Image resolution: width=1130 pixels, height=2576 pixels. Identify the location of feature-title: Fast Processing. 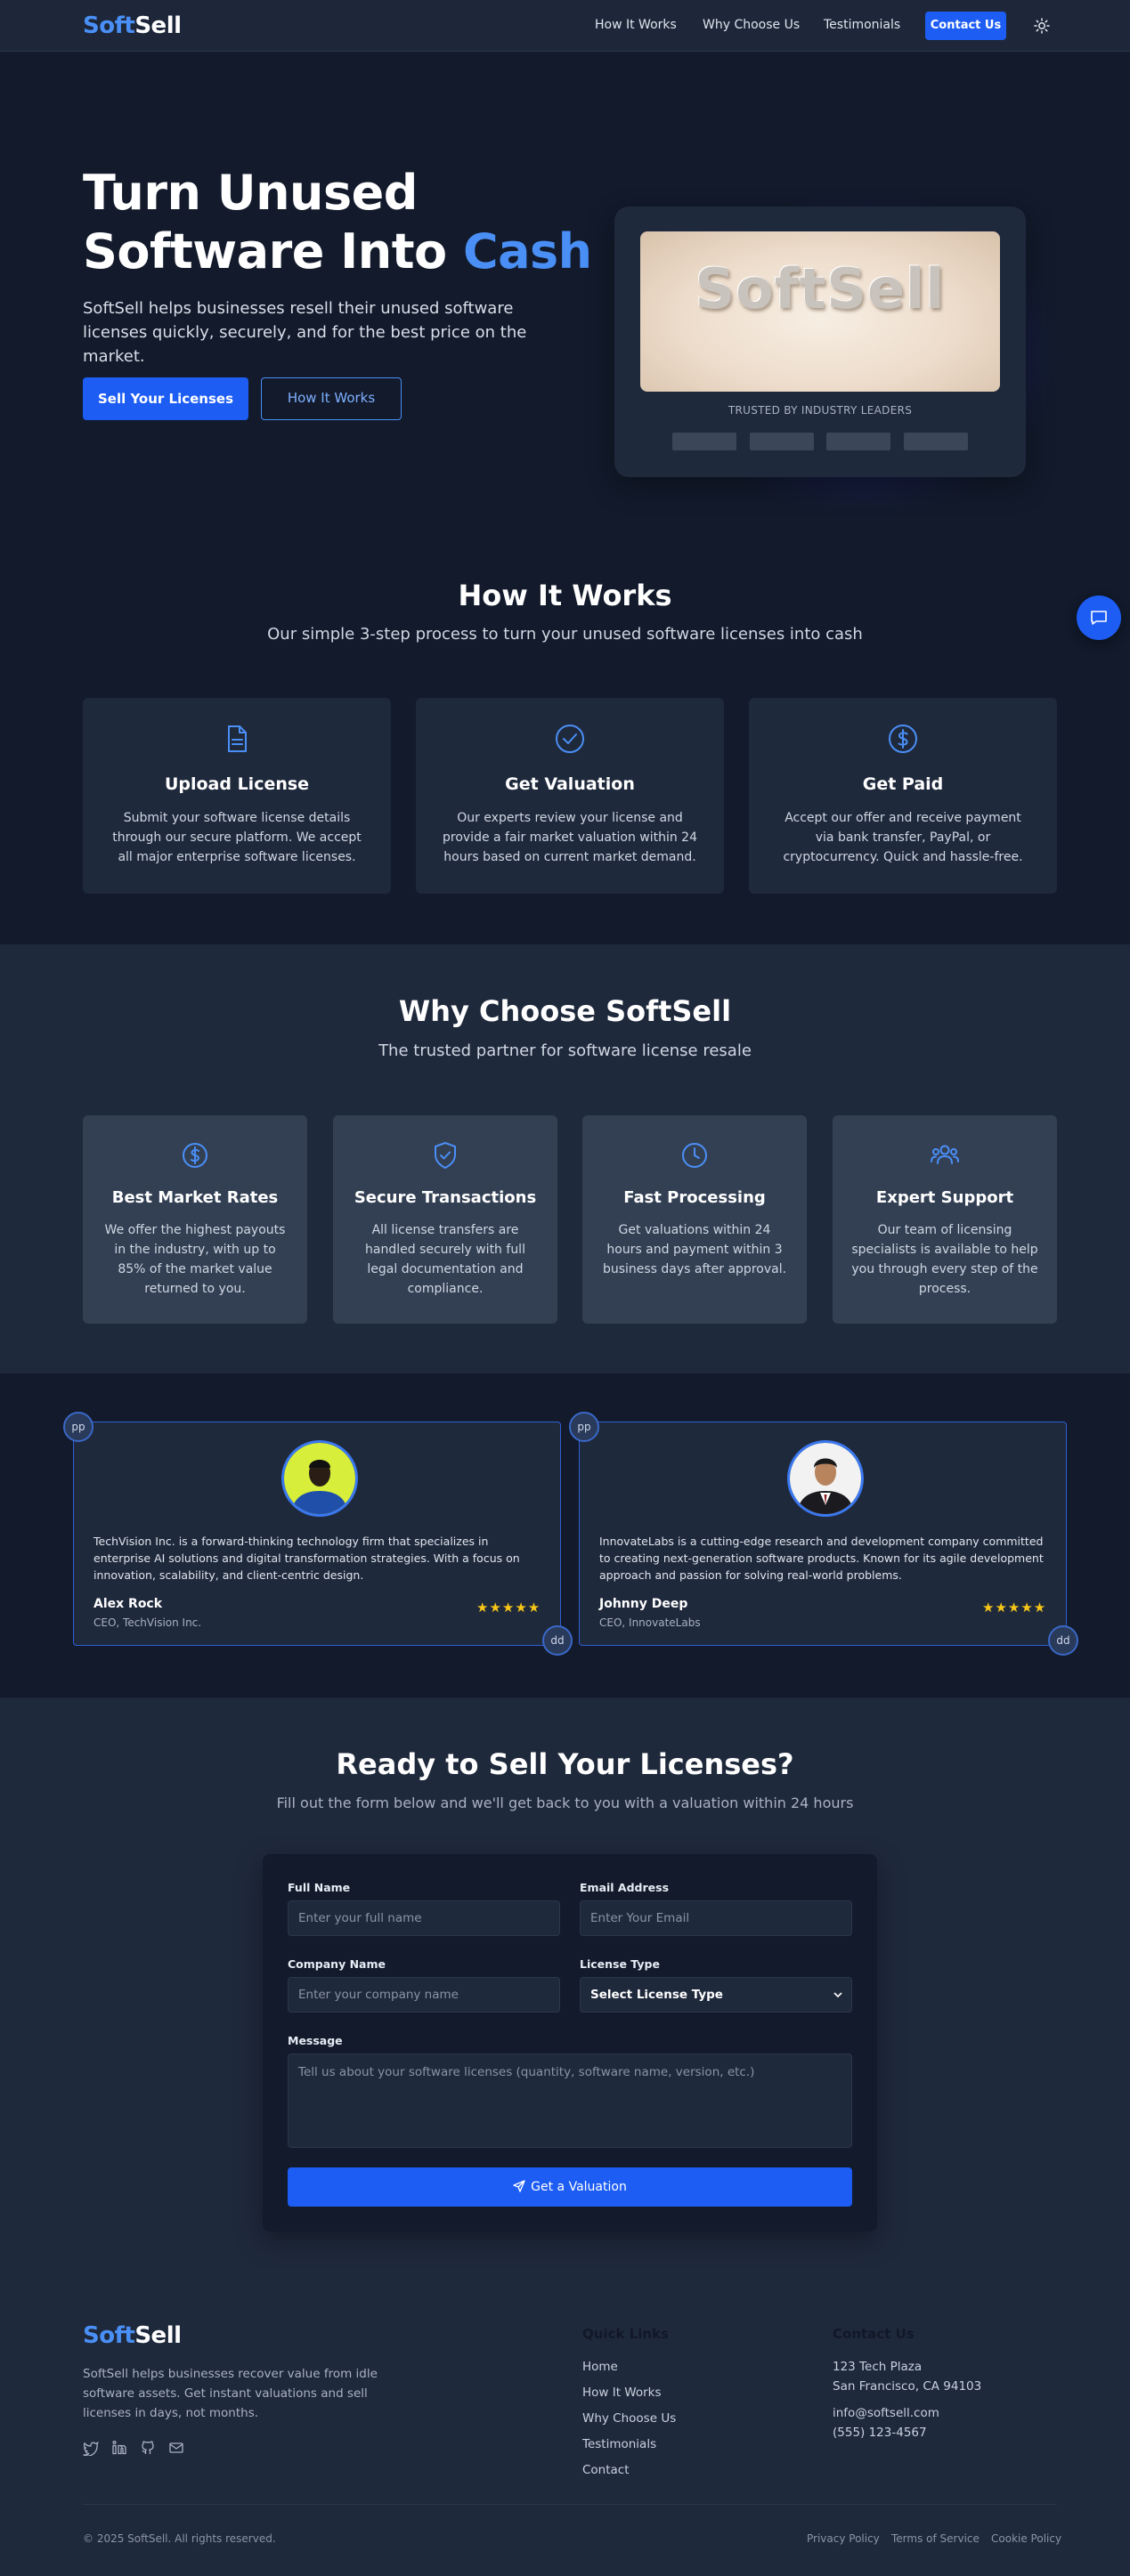
(694, 1197).